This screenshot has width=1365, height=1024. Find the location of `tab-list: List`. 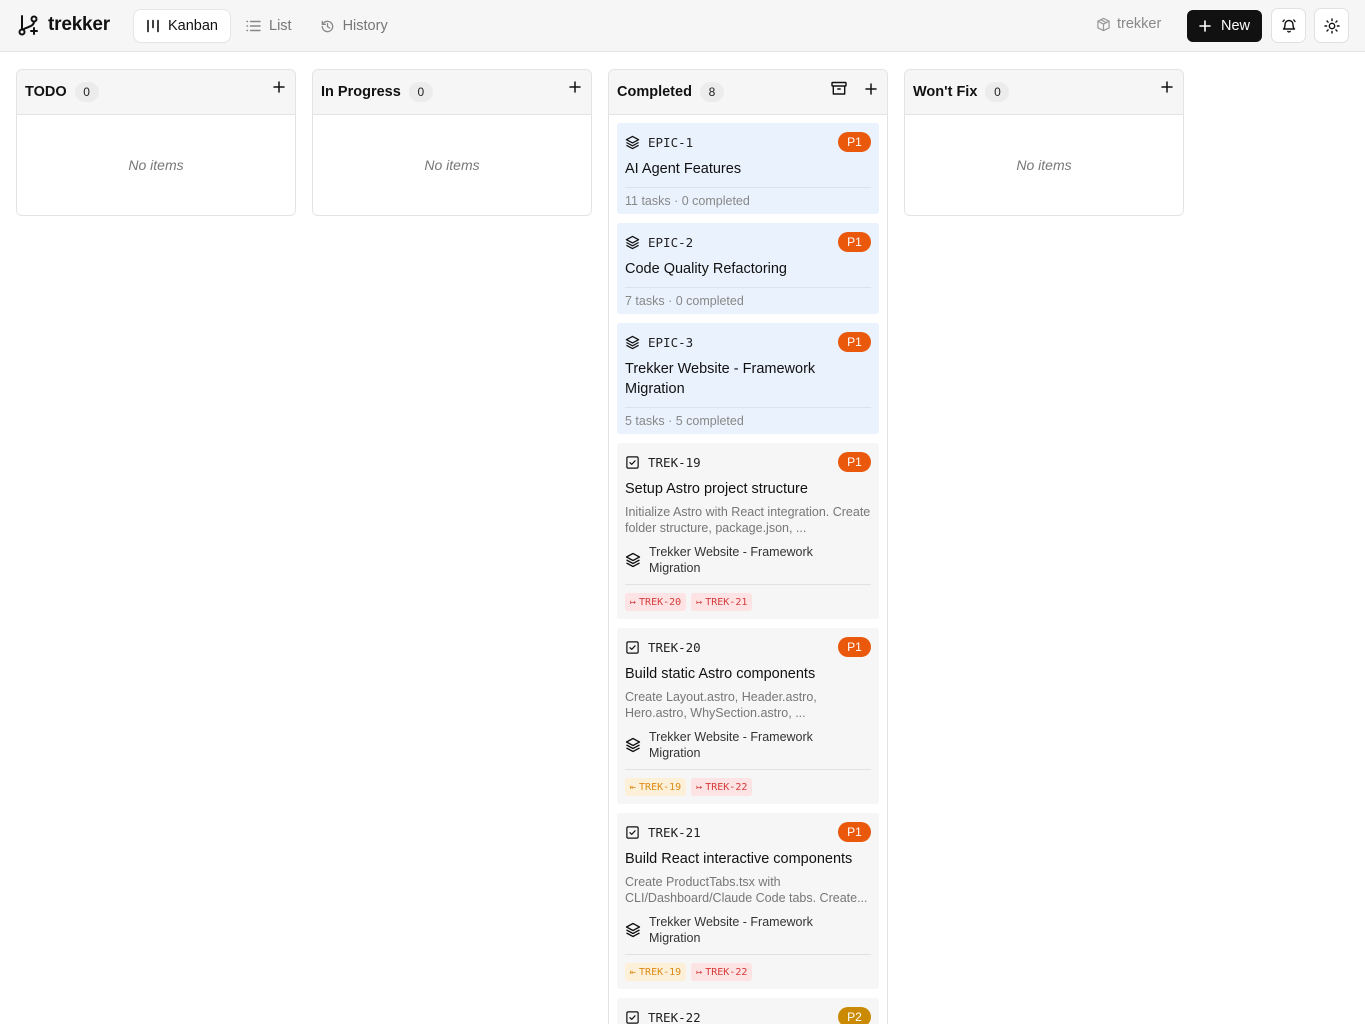

tab-list: List is located at coordinates (269, 26).